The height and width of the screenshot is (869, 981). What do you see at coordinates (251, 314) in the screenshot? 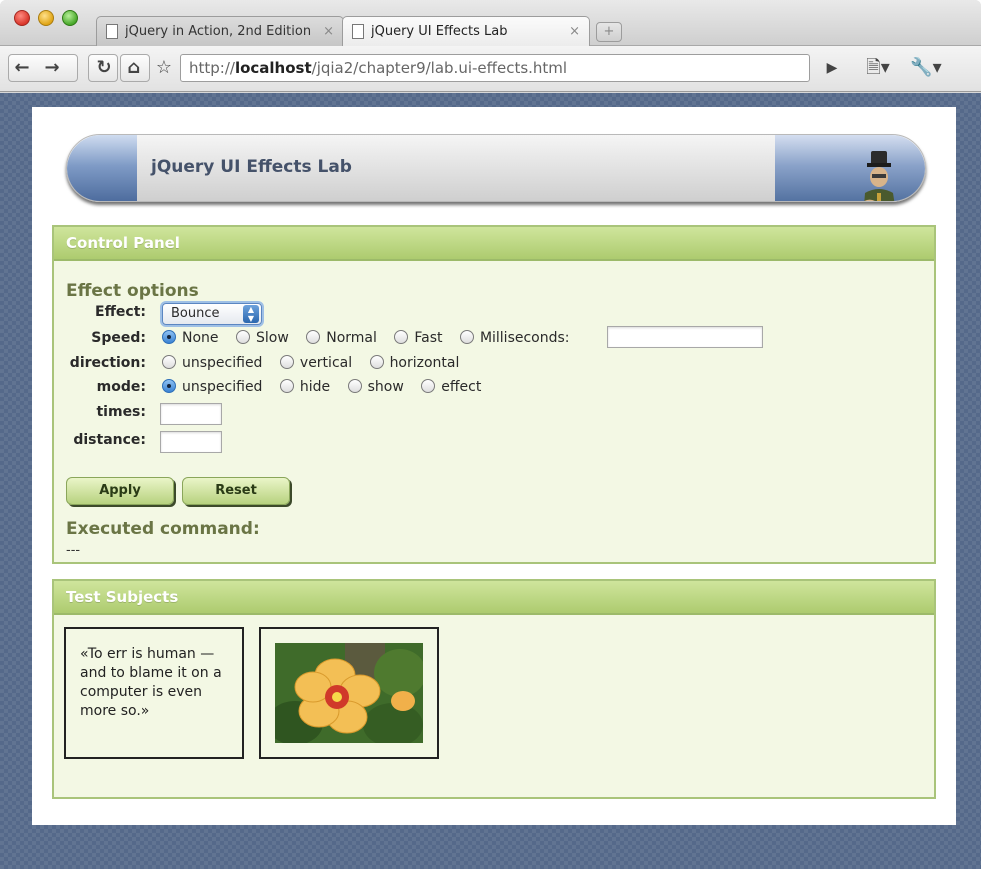
I see `select-arrows-icon: ▲ ▼` at bounding box center [251, 314].